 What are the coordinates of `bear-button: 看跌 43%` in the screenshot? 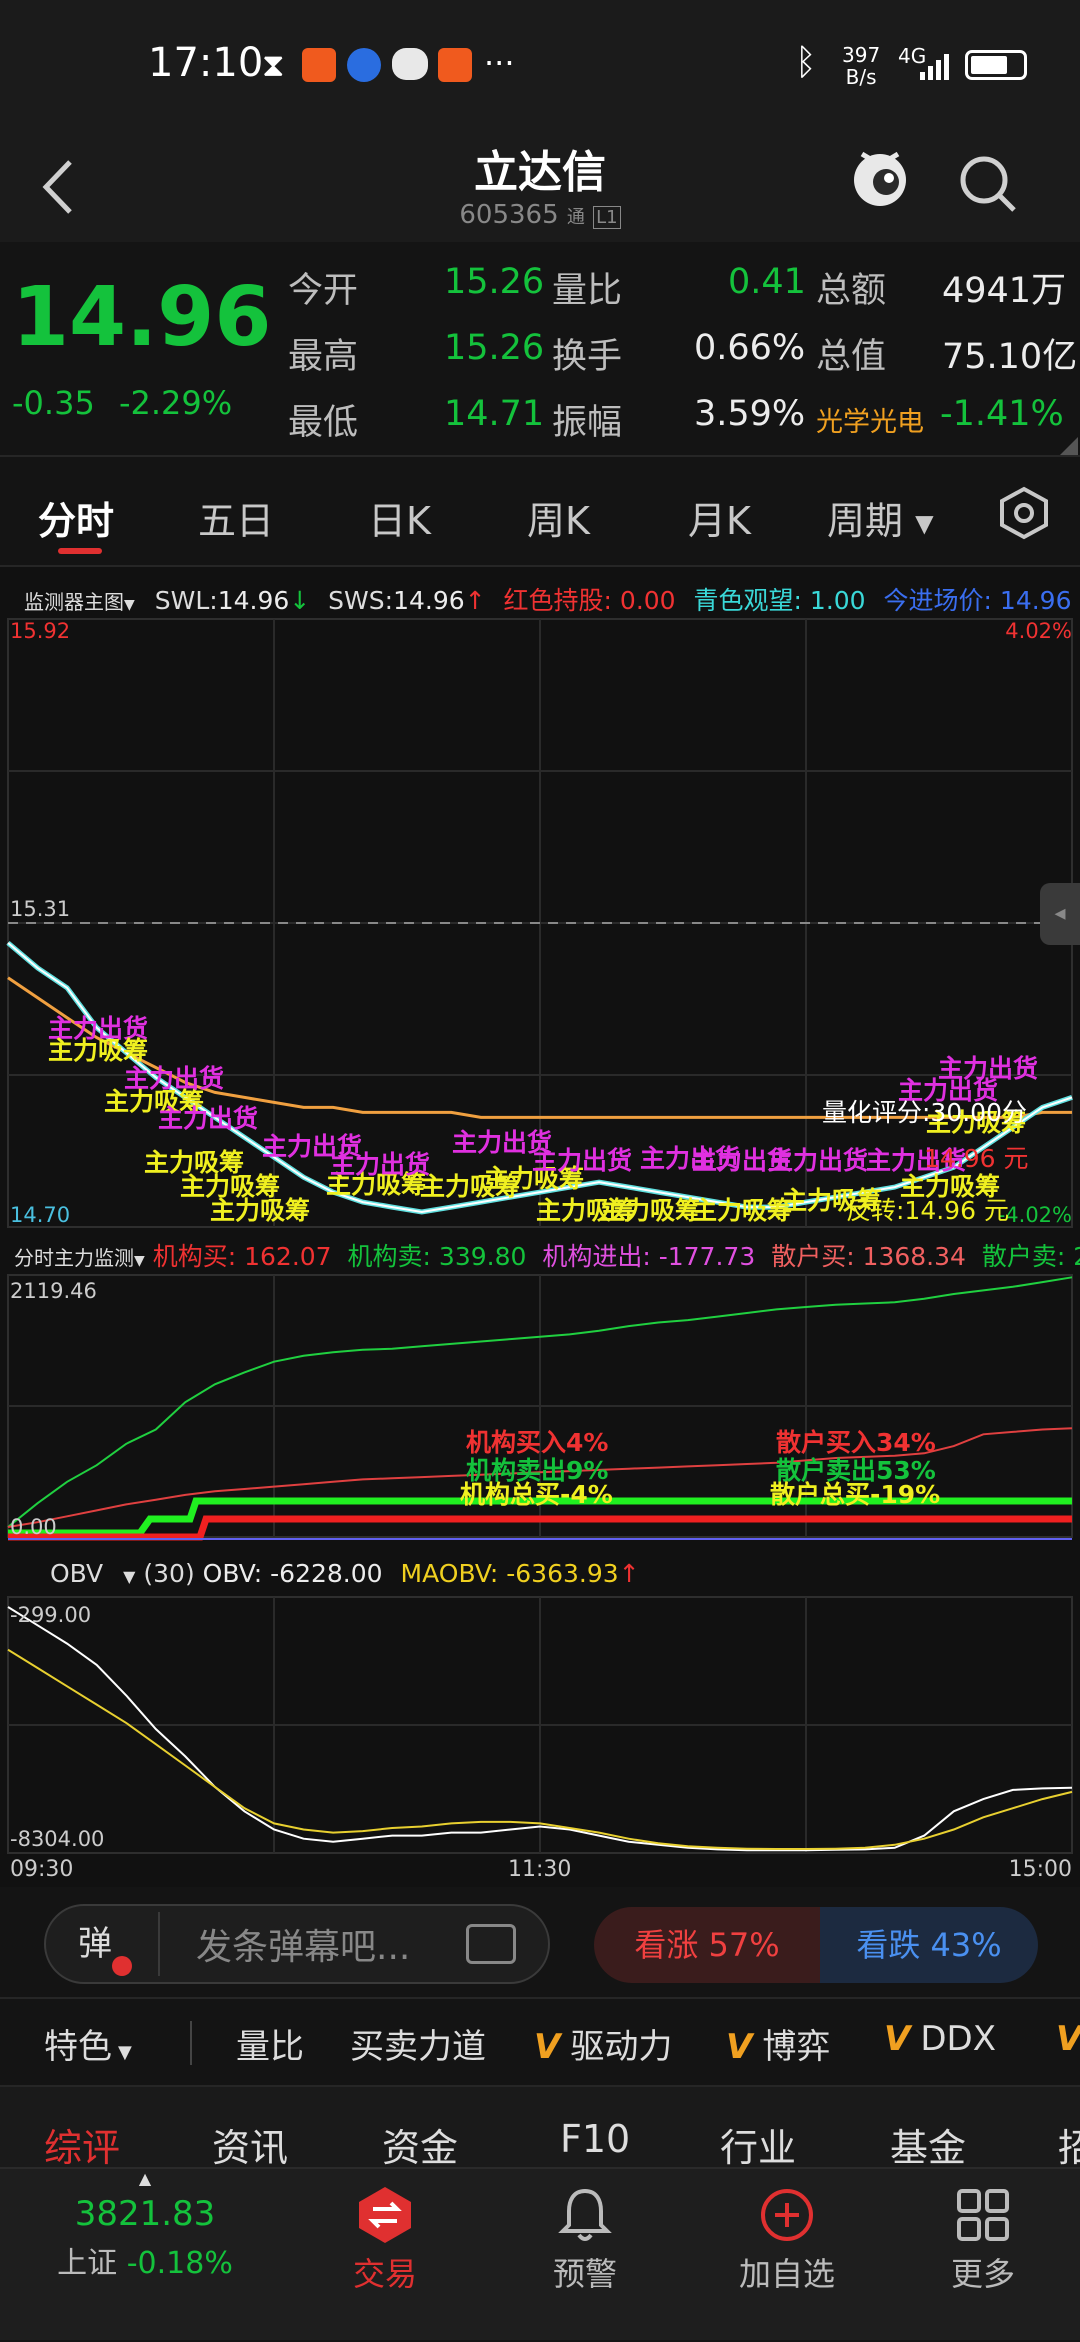 It's located at (929, 1945).